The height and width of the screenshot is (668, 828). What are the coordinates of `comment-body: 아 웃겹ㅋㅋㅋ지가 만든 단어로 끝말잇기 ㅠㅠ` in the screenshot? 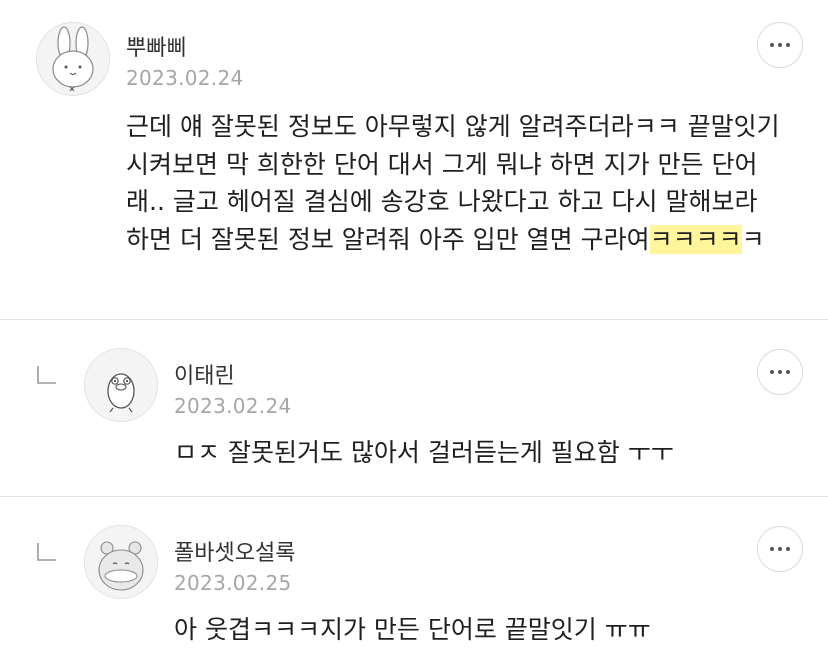 It's located at (412, 629).